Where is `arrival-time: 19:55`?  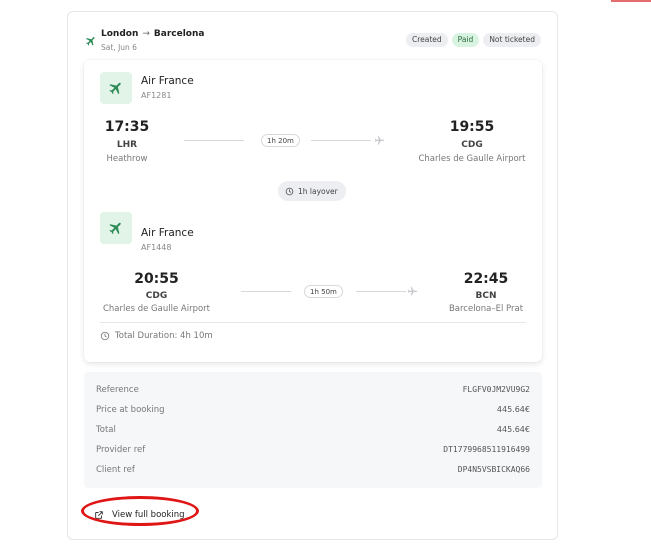 arrival-time: 19:55 is located at coordinates (472, 127).